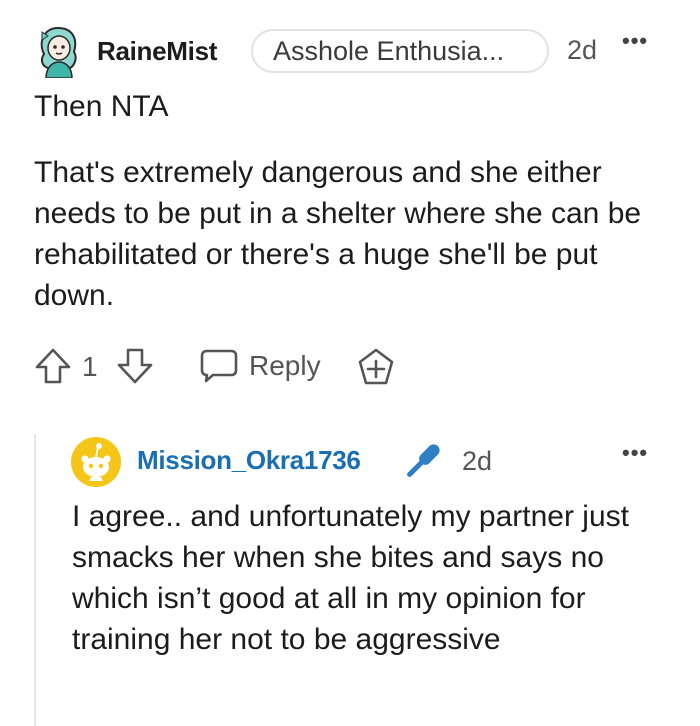 The image size is (700, 726). What do you see at coordinates (157, 51) in the screenshot?
I see `comment-username: RaineMist` at bounding box center [157, 51].